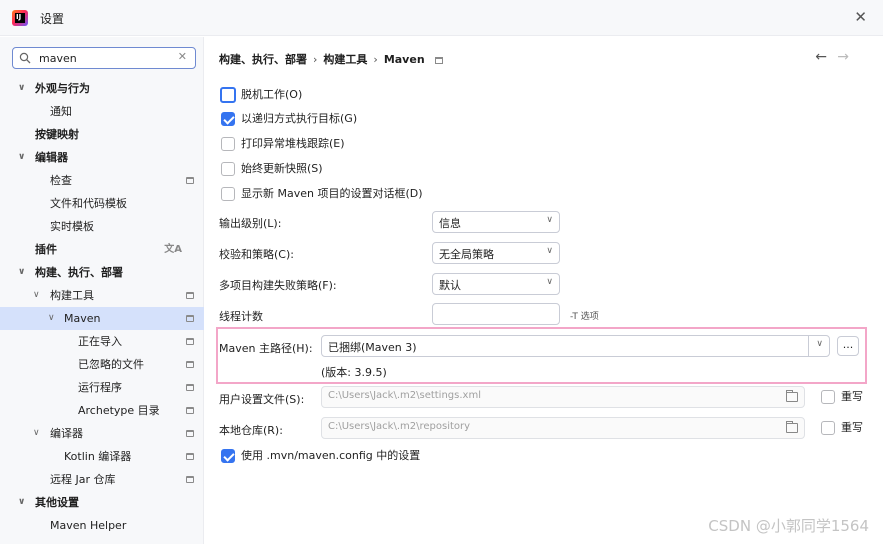  I want to click on close-icon: ✕, so click(860, 17).